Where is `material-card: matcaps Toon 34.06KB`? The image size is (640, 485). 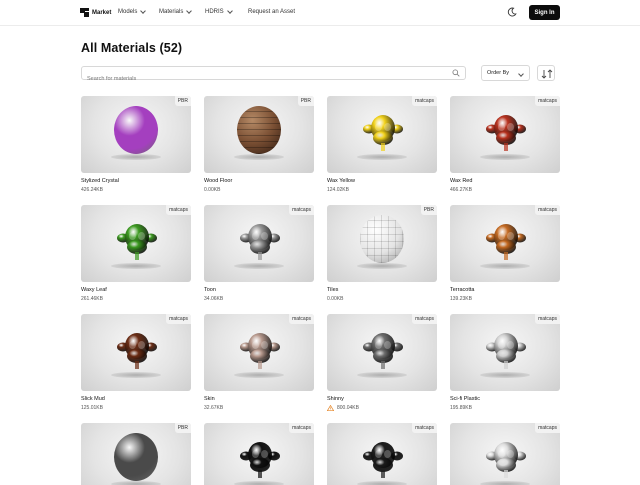 material-card: matcaps Toon 34.06KB is located at coordinates (259, 253).